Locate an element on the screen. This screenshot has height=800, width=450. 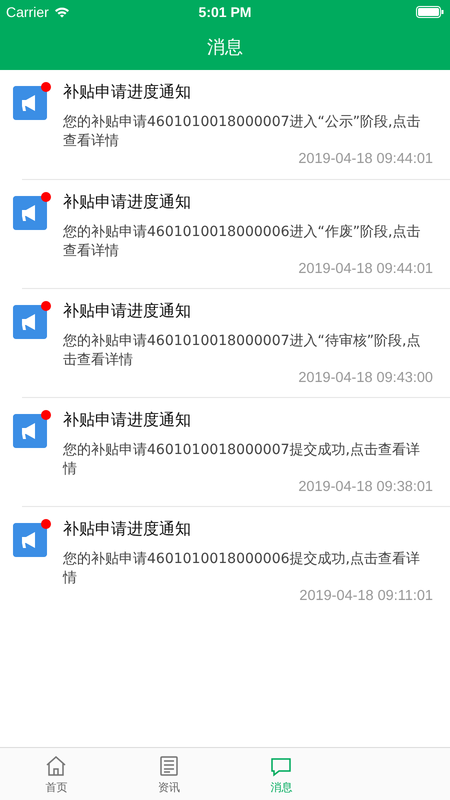
message-text: 您的补贴申请4601010018000007进入“待审核”阶段,点击查看详情 is located at coordinates (242, 351).